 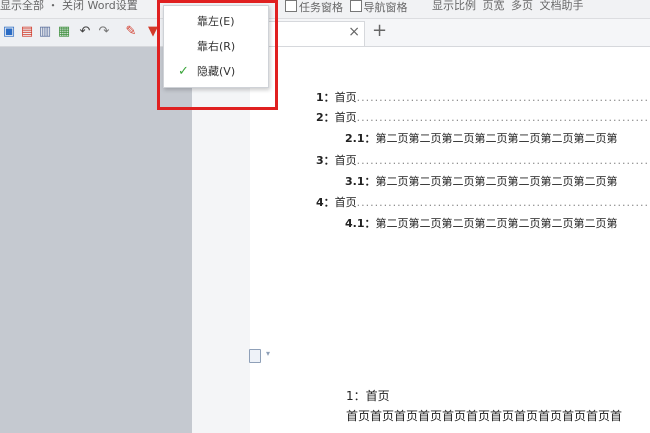 I want to click on task-pane-checkbox, so click(x=291, y=6).